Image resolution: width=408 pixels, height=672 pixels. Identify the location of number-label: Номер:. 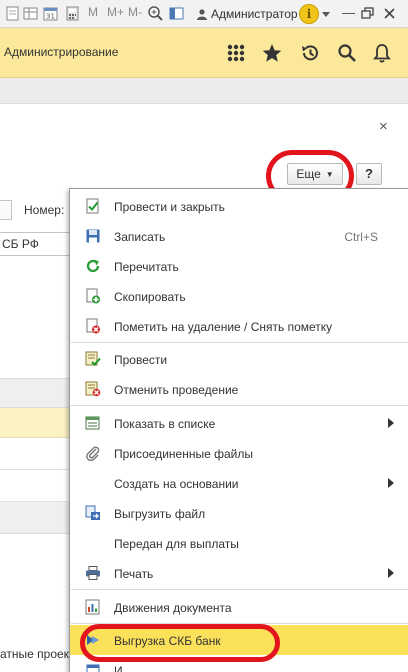
(44, 210).